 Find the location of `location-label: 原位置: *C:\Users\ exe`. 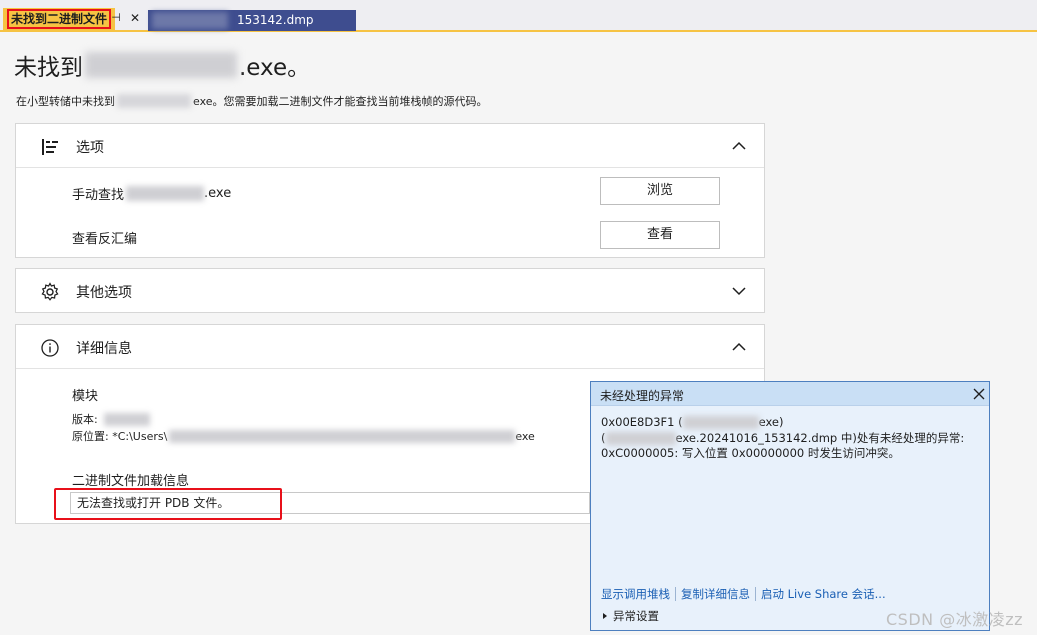

location-label: 原位置: *C:\Users\ exe is located at coordinates (303, 436).